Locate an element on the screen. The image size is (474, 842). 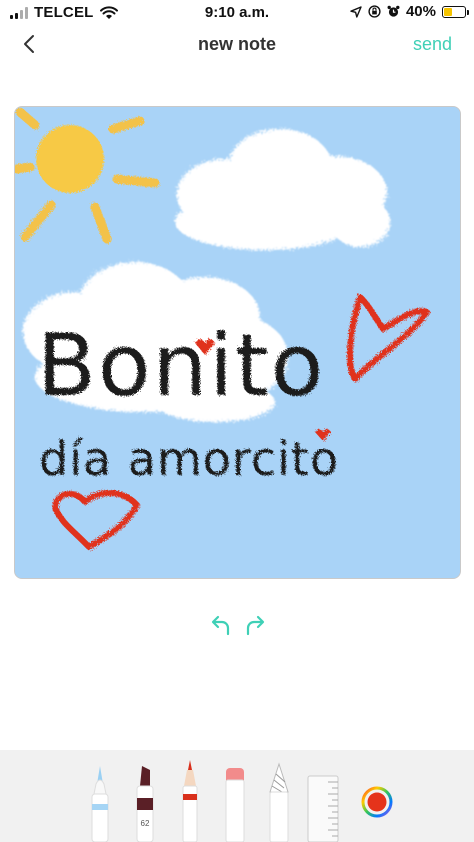
color-picker-button is located at coordinates (377, 802).